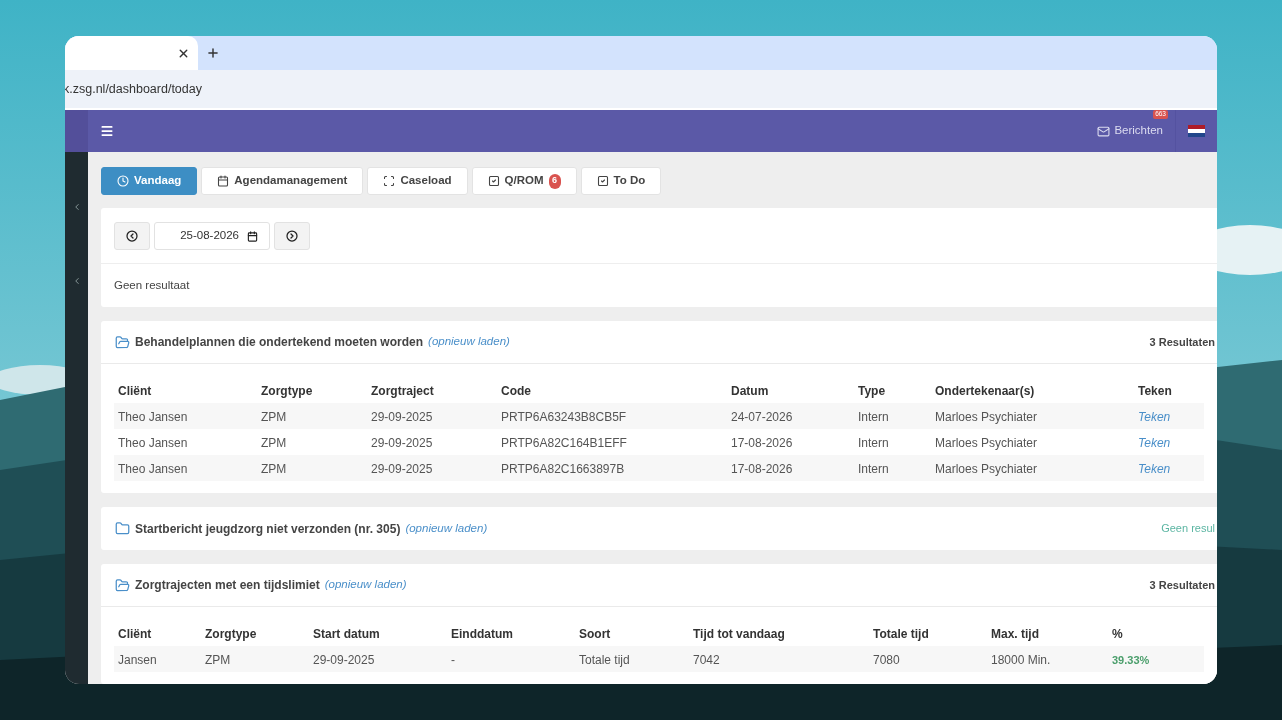  What do you see at coordinates (1188, 529) in the screenshot?
I see `result-count: Geen resul` at bounding box center [1188, 529].